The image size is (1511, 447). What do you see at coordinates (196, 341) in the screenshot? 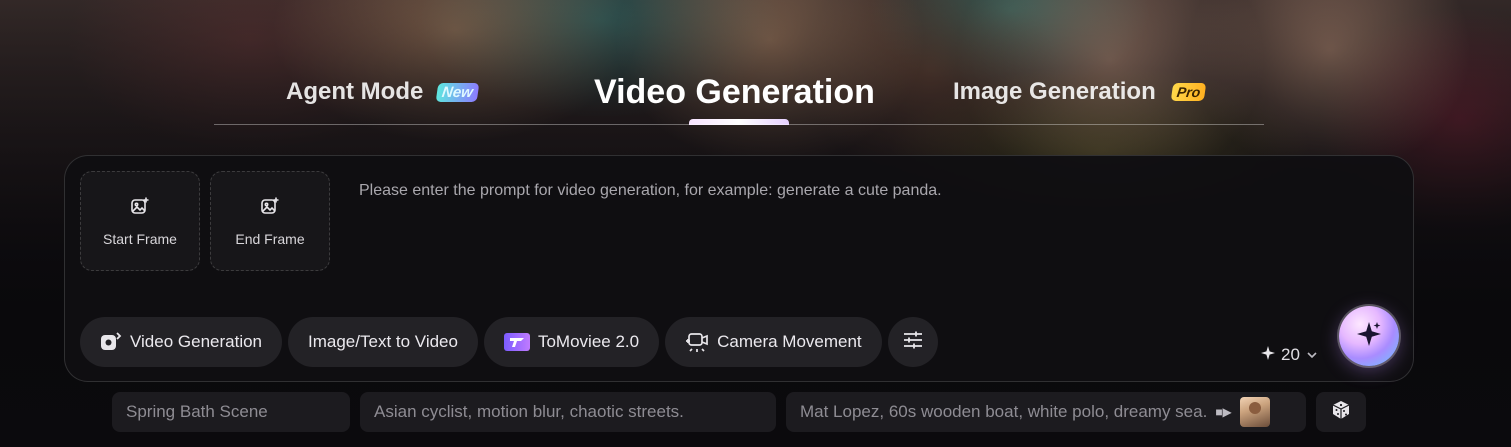
I see `video-generation-label: Video Generation` at bounding box center [196, 341].